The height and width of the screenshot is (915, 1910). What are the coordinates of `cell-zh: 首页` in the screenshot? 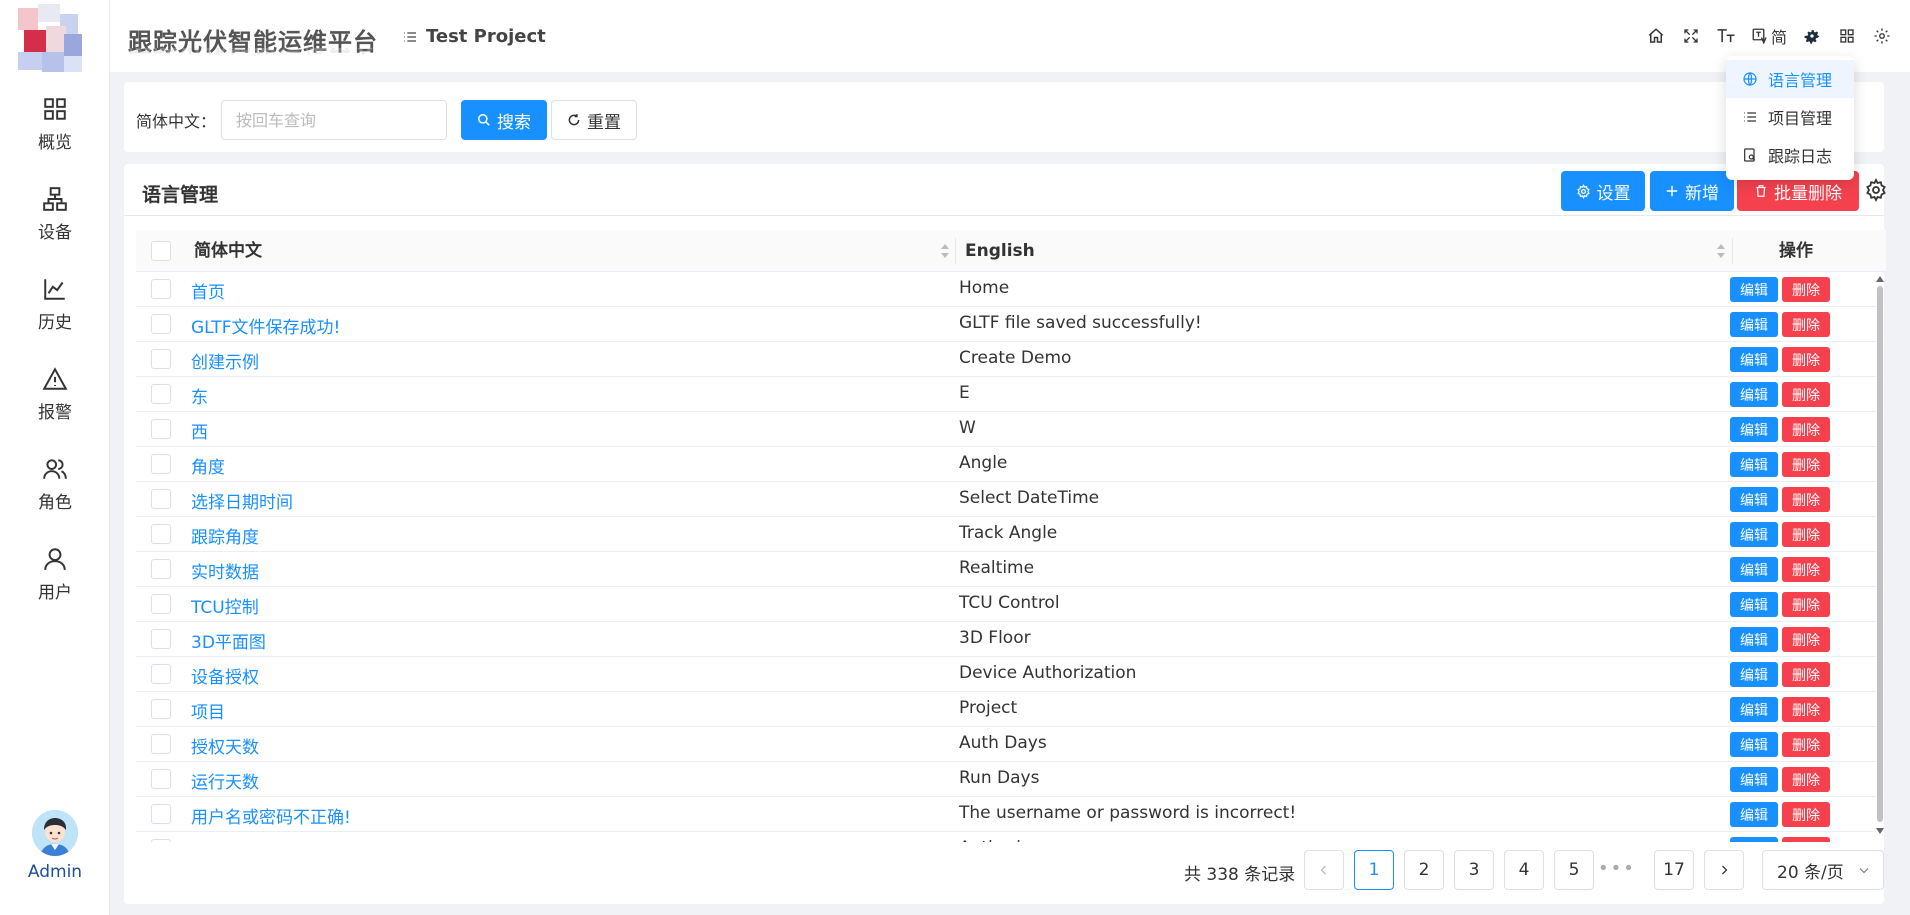 It's located at (208, 290).